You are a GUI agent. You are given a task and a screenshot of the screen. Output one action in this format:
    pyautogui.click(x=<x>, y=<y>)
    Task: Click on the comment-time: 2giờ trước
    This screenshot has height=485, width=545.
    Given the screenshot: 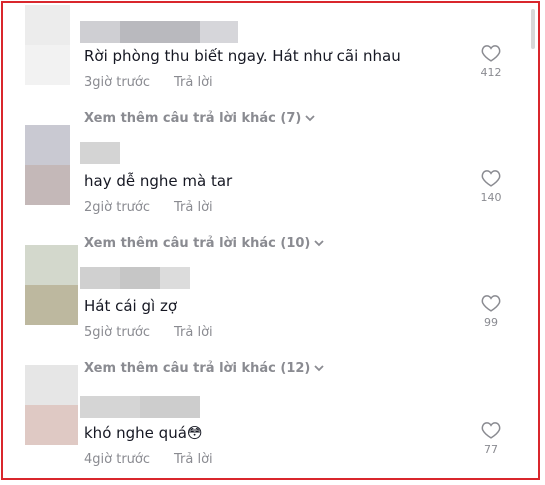 What is the action you would take?
    pyautogui.click(x=117, y=207)
    